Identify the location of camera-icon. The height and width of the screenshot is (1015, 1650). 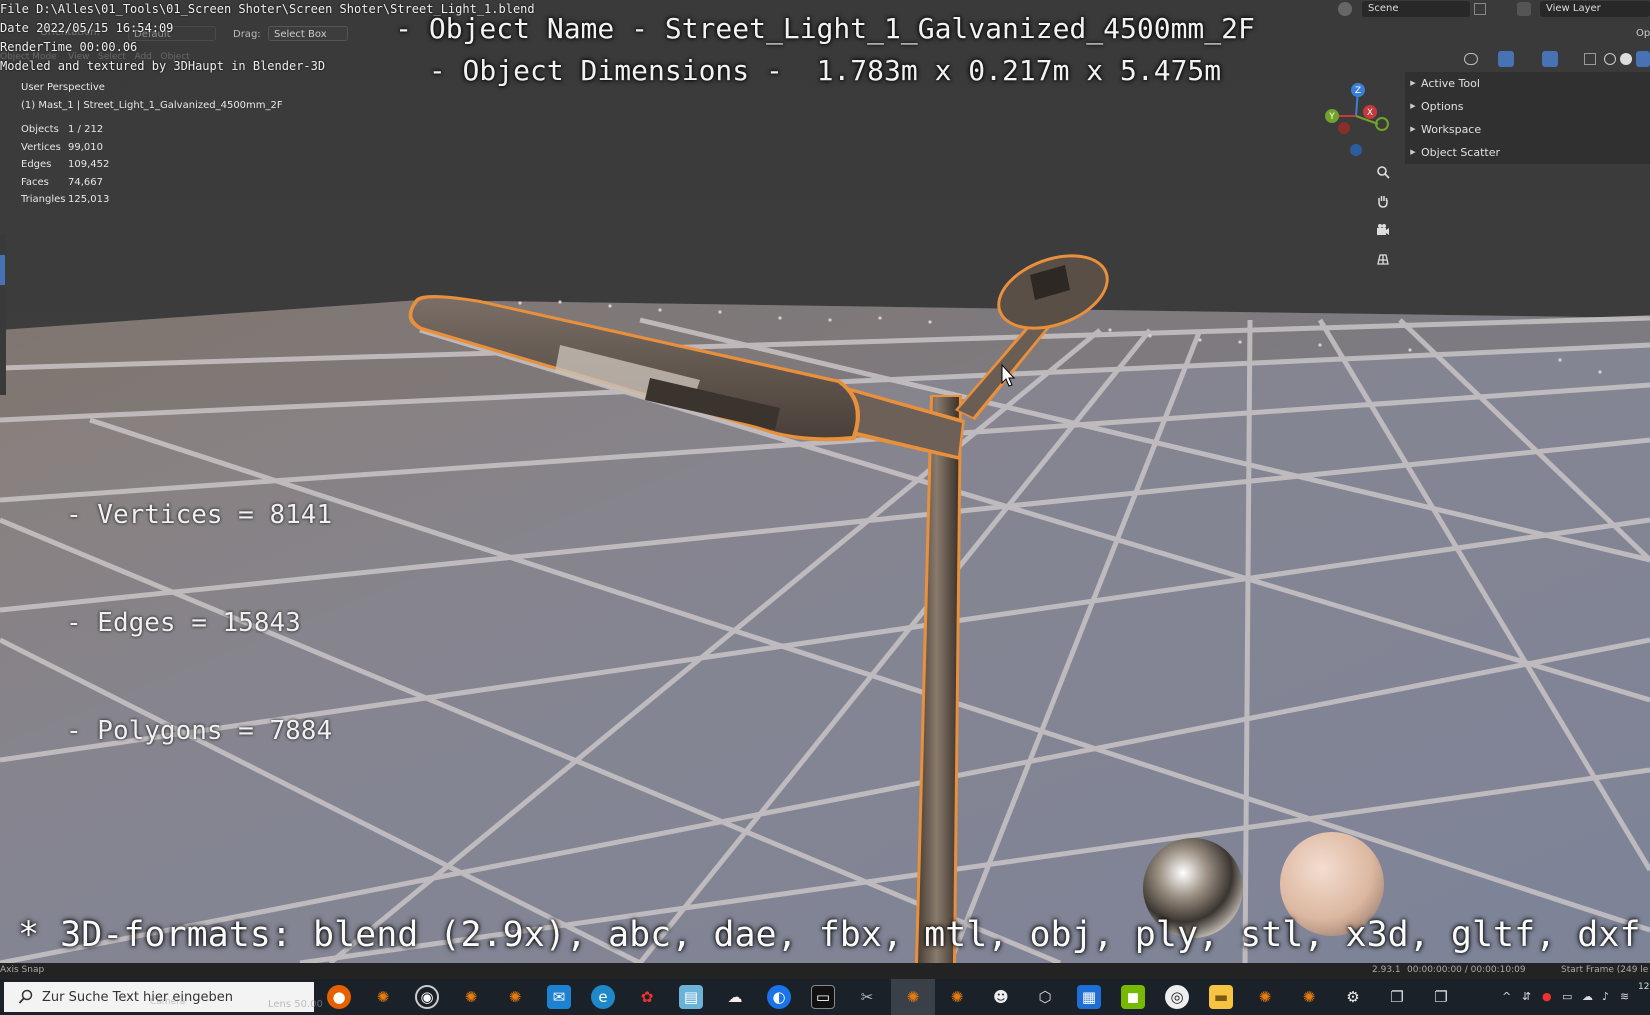
(1383, 229).